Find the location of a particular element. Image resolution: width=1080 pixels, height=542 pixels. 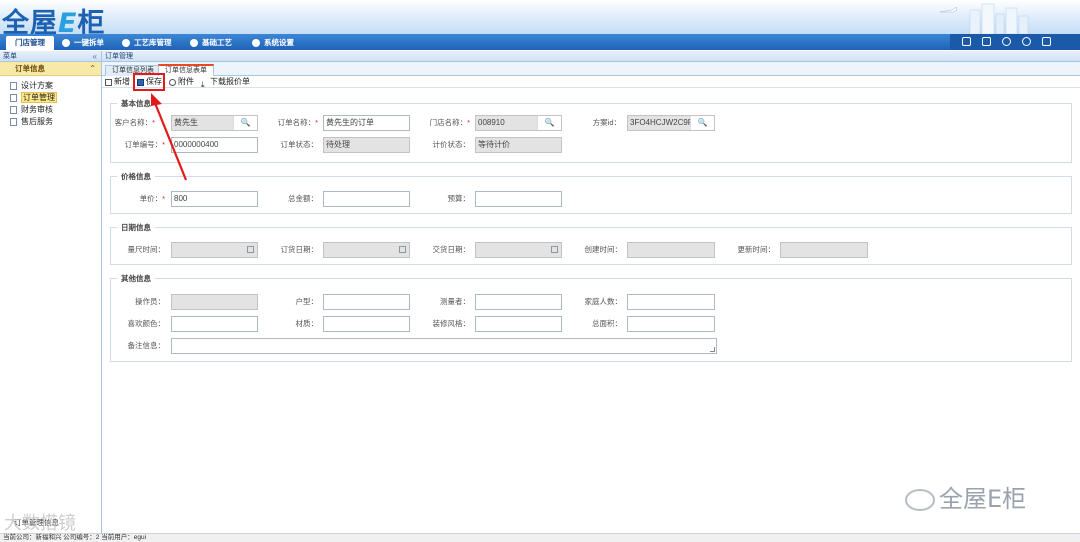

total-amount-input is located at coordinates (366, 199).